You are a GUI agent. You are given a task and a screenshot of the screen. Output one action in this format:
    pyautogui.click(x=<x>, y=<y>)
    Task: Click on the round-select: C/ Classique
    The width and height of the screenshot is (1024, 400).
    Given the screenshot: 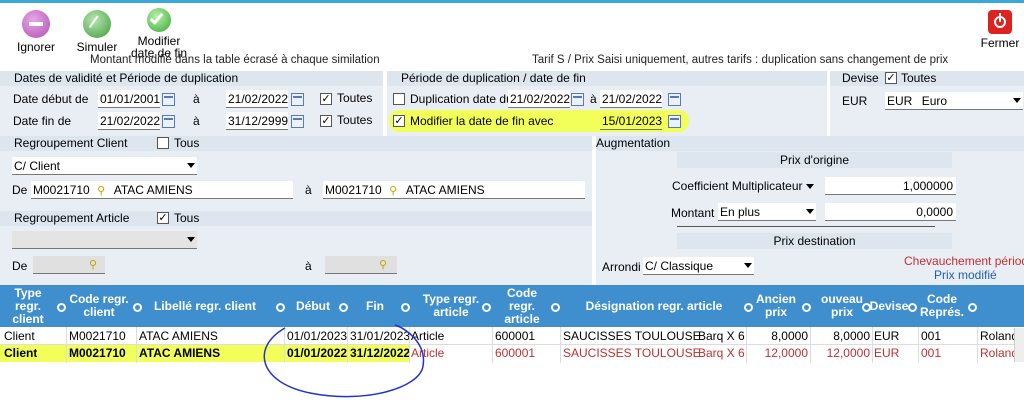 What is the action you would take?
    pyautogui.click(x=698, y=266)
    